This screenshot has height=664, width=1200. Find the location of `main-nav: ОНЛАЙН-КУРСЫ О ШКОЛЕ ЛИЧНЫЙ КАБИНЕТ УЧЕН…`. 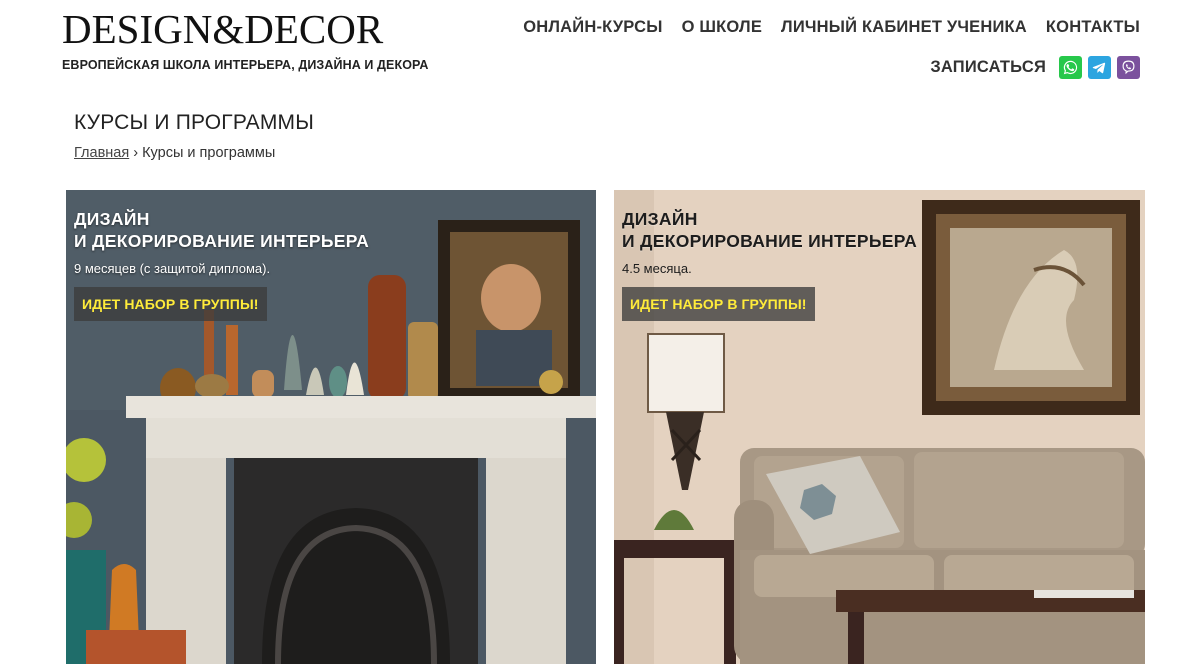

main-nav: ОНЛАЙН-КУРСЫ О ШКОЛЕ ЛИЧНЫЙ КАБИНЕТ УЧЕН… is located at coordinates (831, 27).